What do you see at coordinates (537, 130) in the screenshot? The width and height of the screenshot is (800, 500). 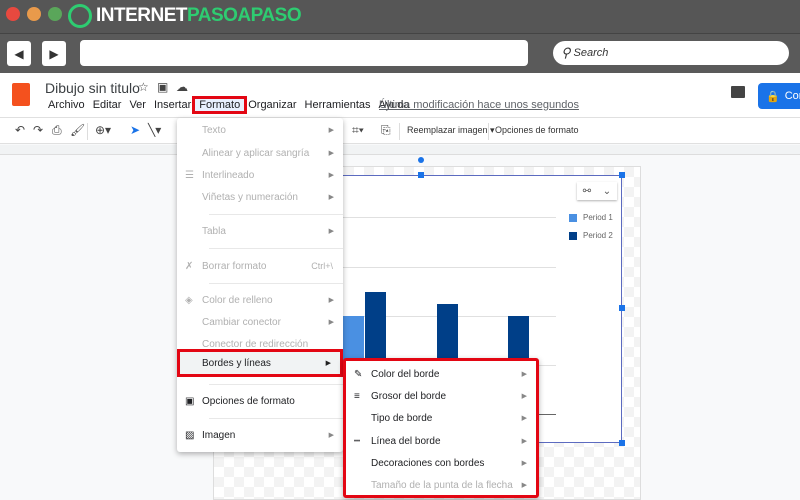 I see `format-options-button: Opciones de formato` at bounding box center [537, 130].